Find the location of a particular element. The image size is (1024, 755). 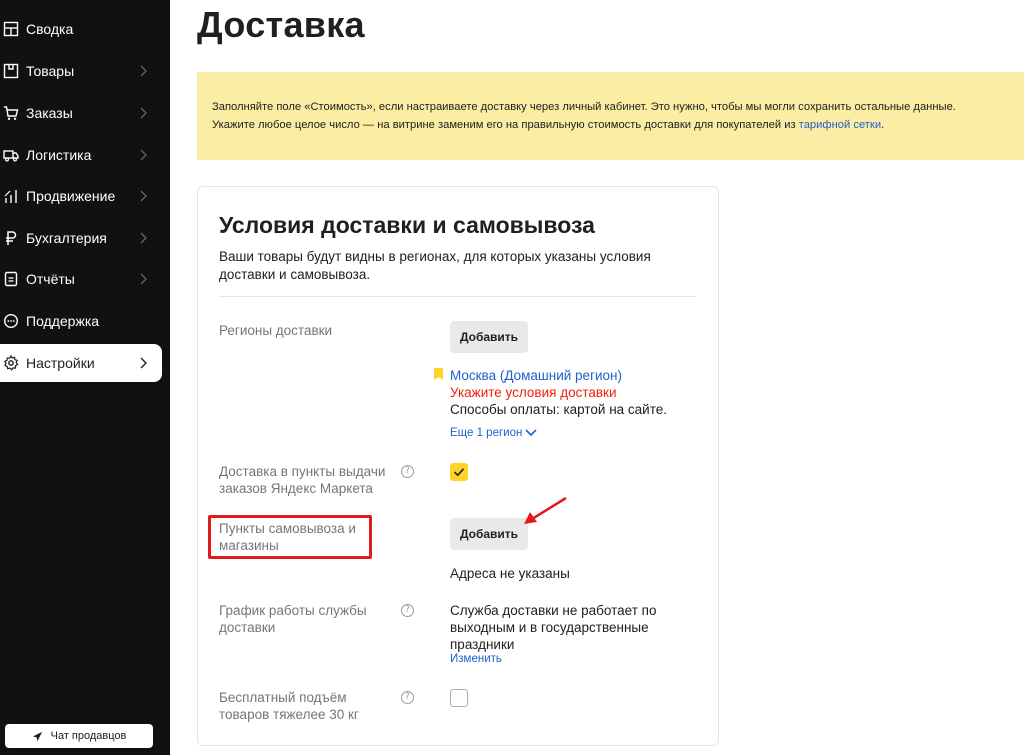

payment-methods: Способы оплаты: картой на сайте. is located at coordinates (559, 409).